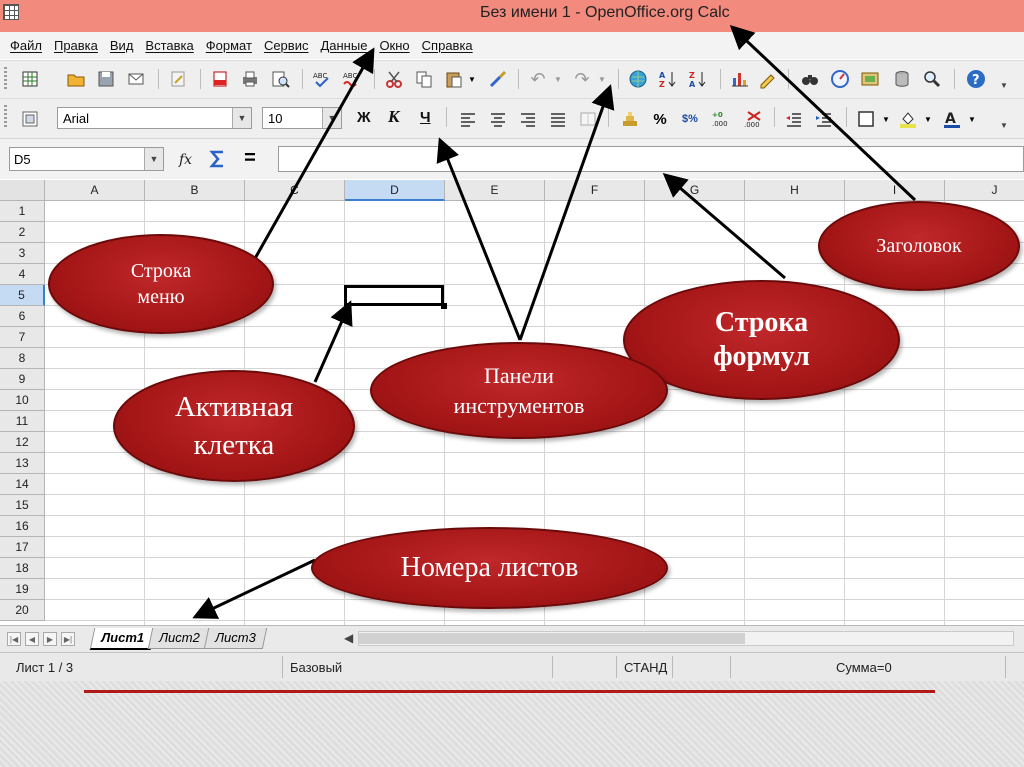  I want to click on calc-app-icon, so click(11, 12).